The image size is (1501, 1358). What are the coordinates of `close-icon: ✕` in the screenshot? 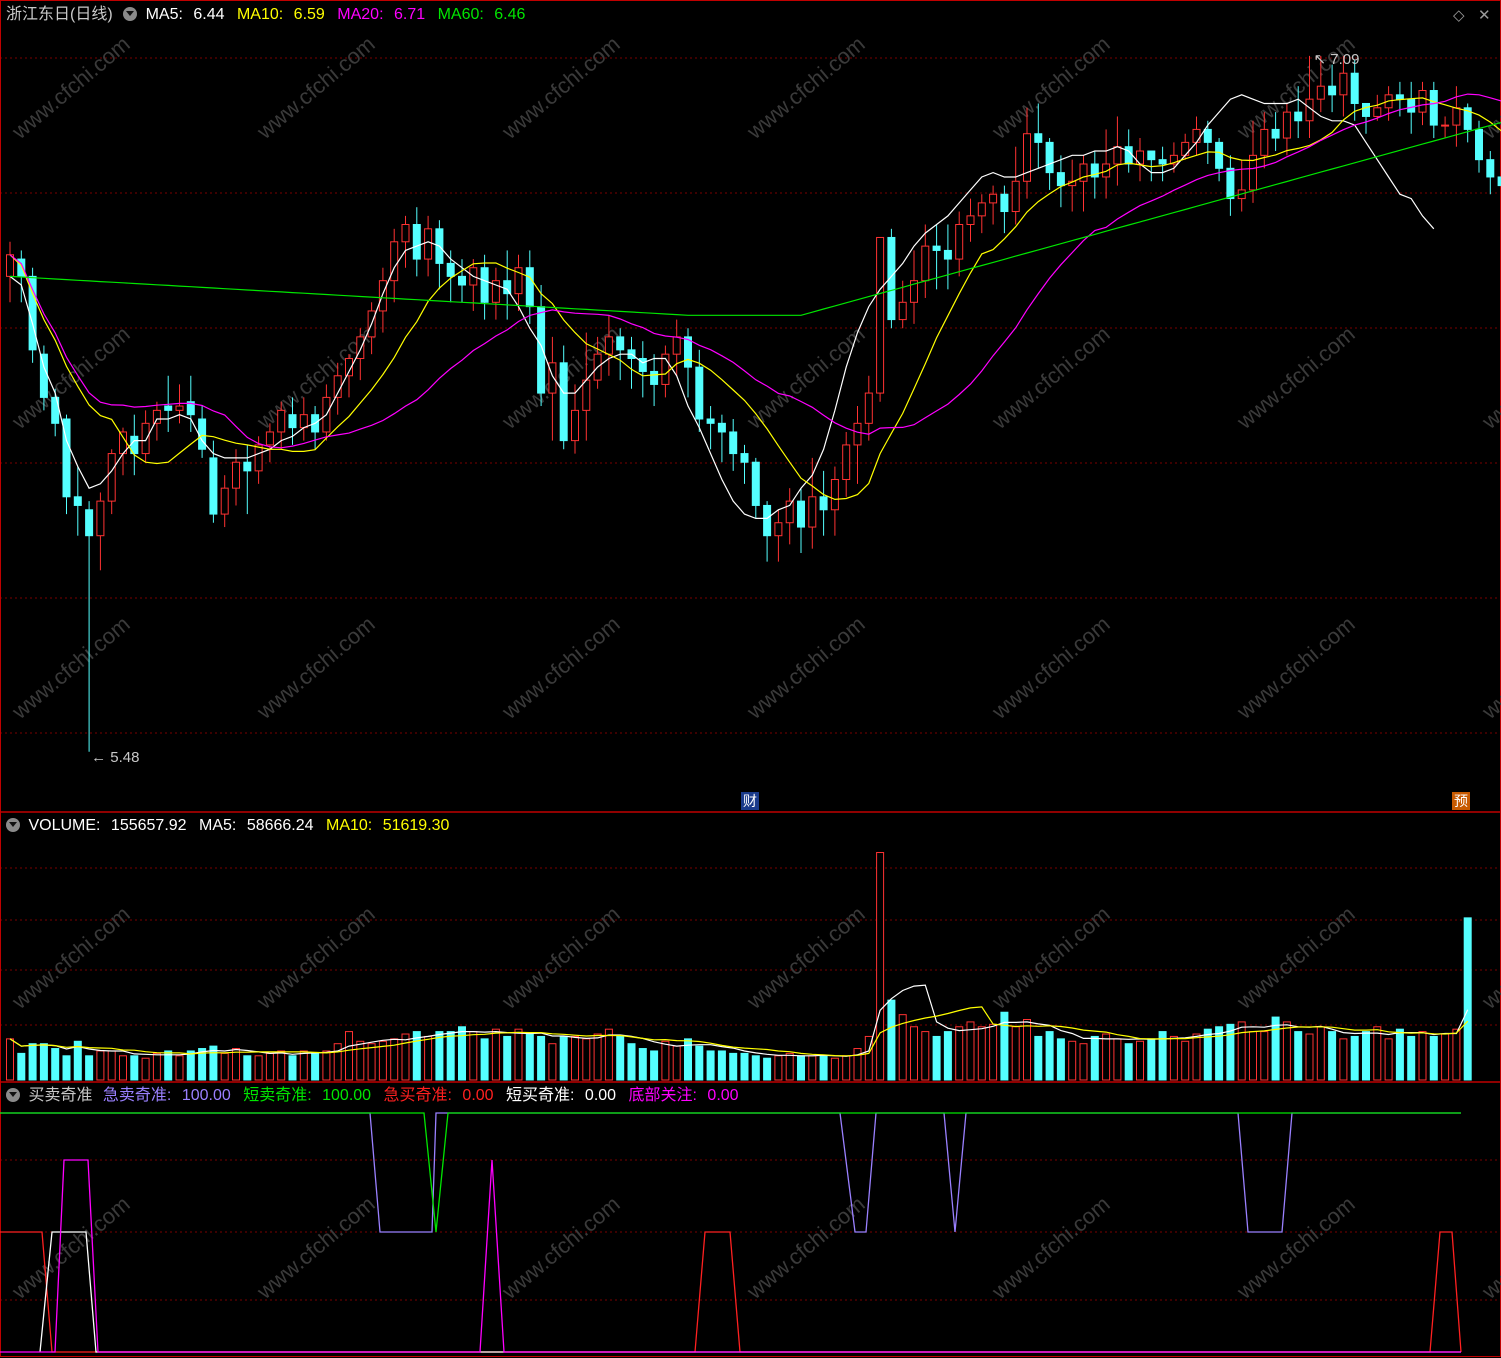 It's located at (1484, 15).